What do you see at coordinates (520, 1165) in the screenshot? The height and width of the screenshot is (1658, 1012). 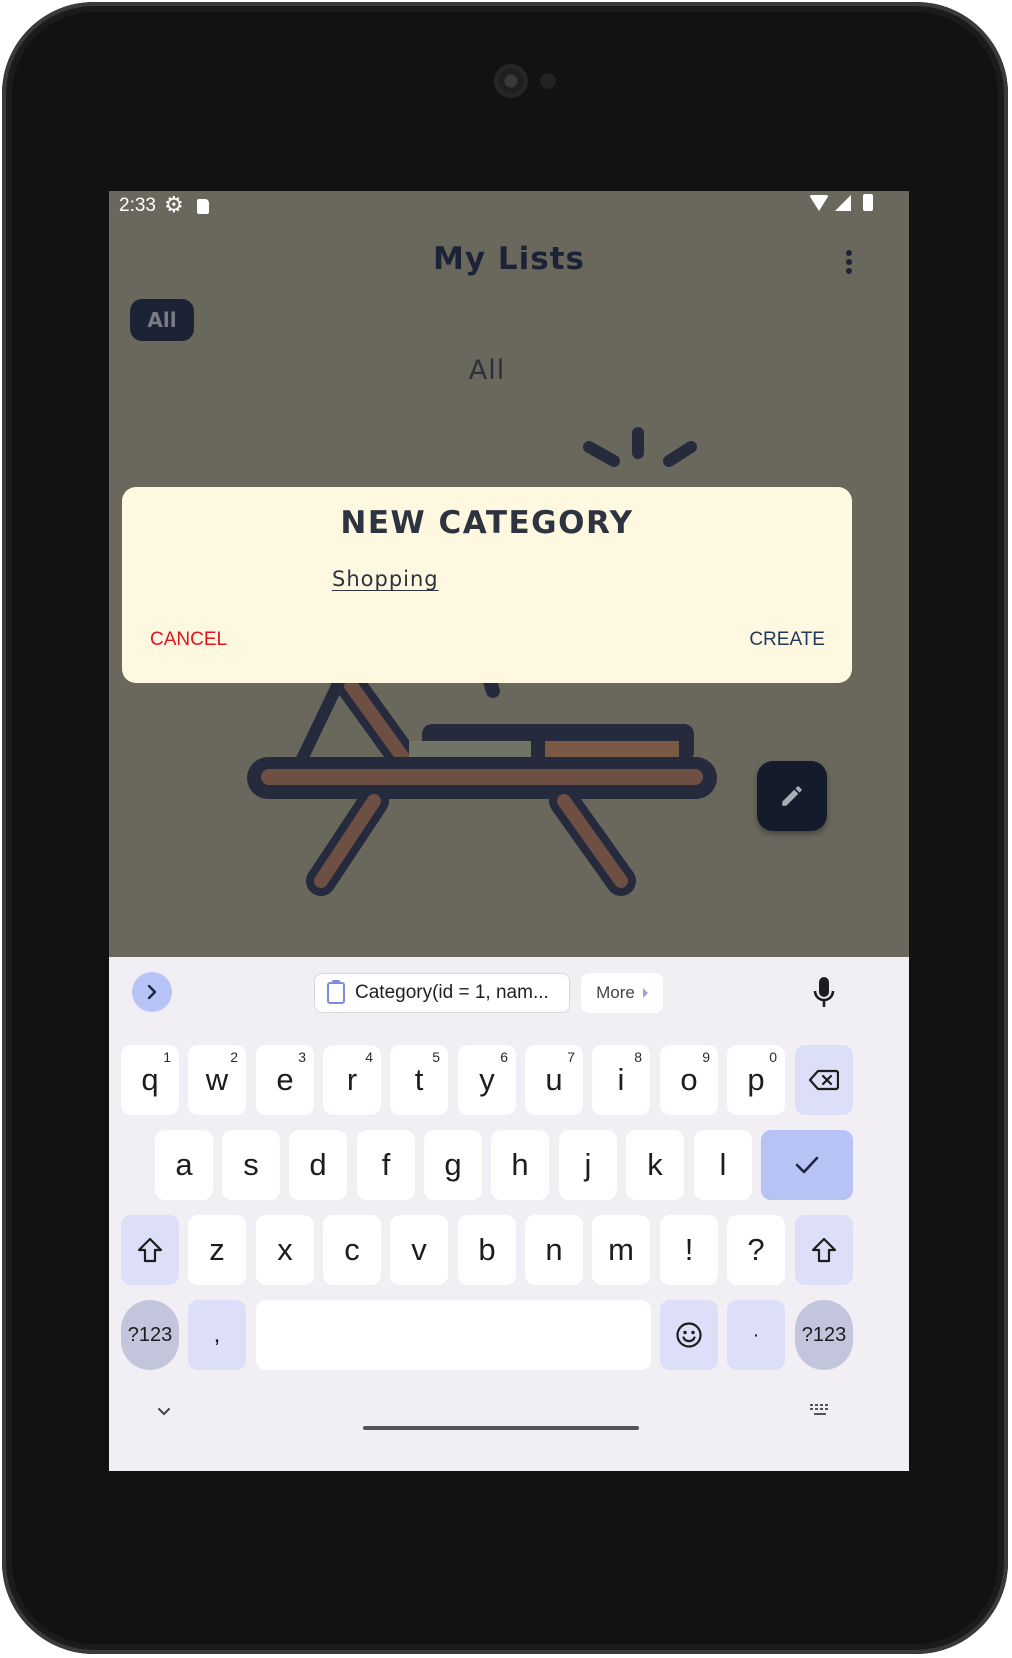 I see `key-h: h` at bounding box center [520, 1165].